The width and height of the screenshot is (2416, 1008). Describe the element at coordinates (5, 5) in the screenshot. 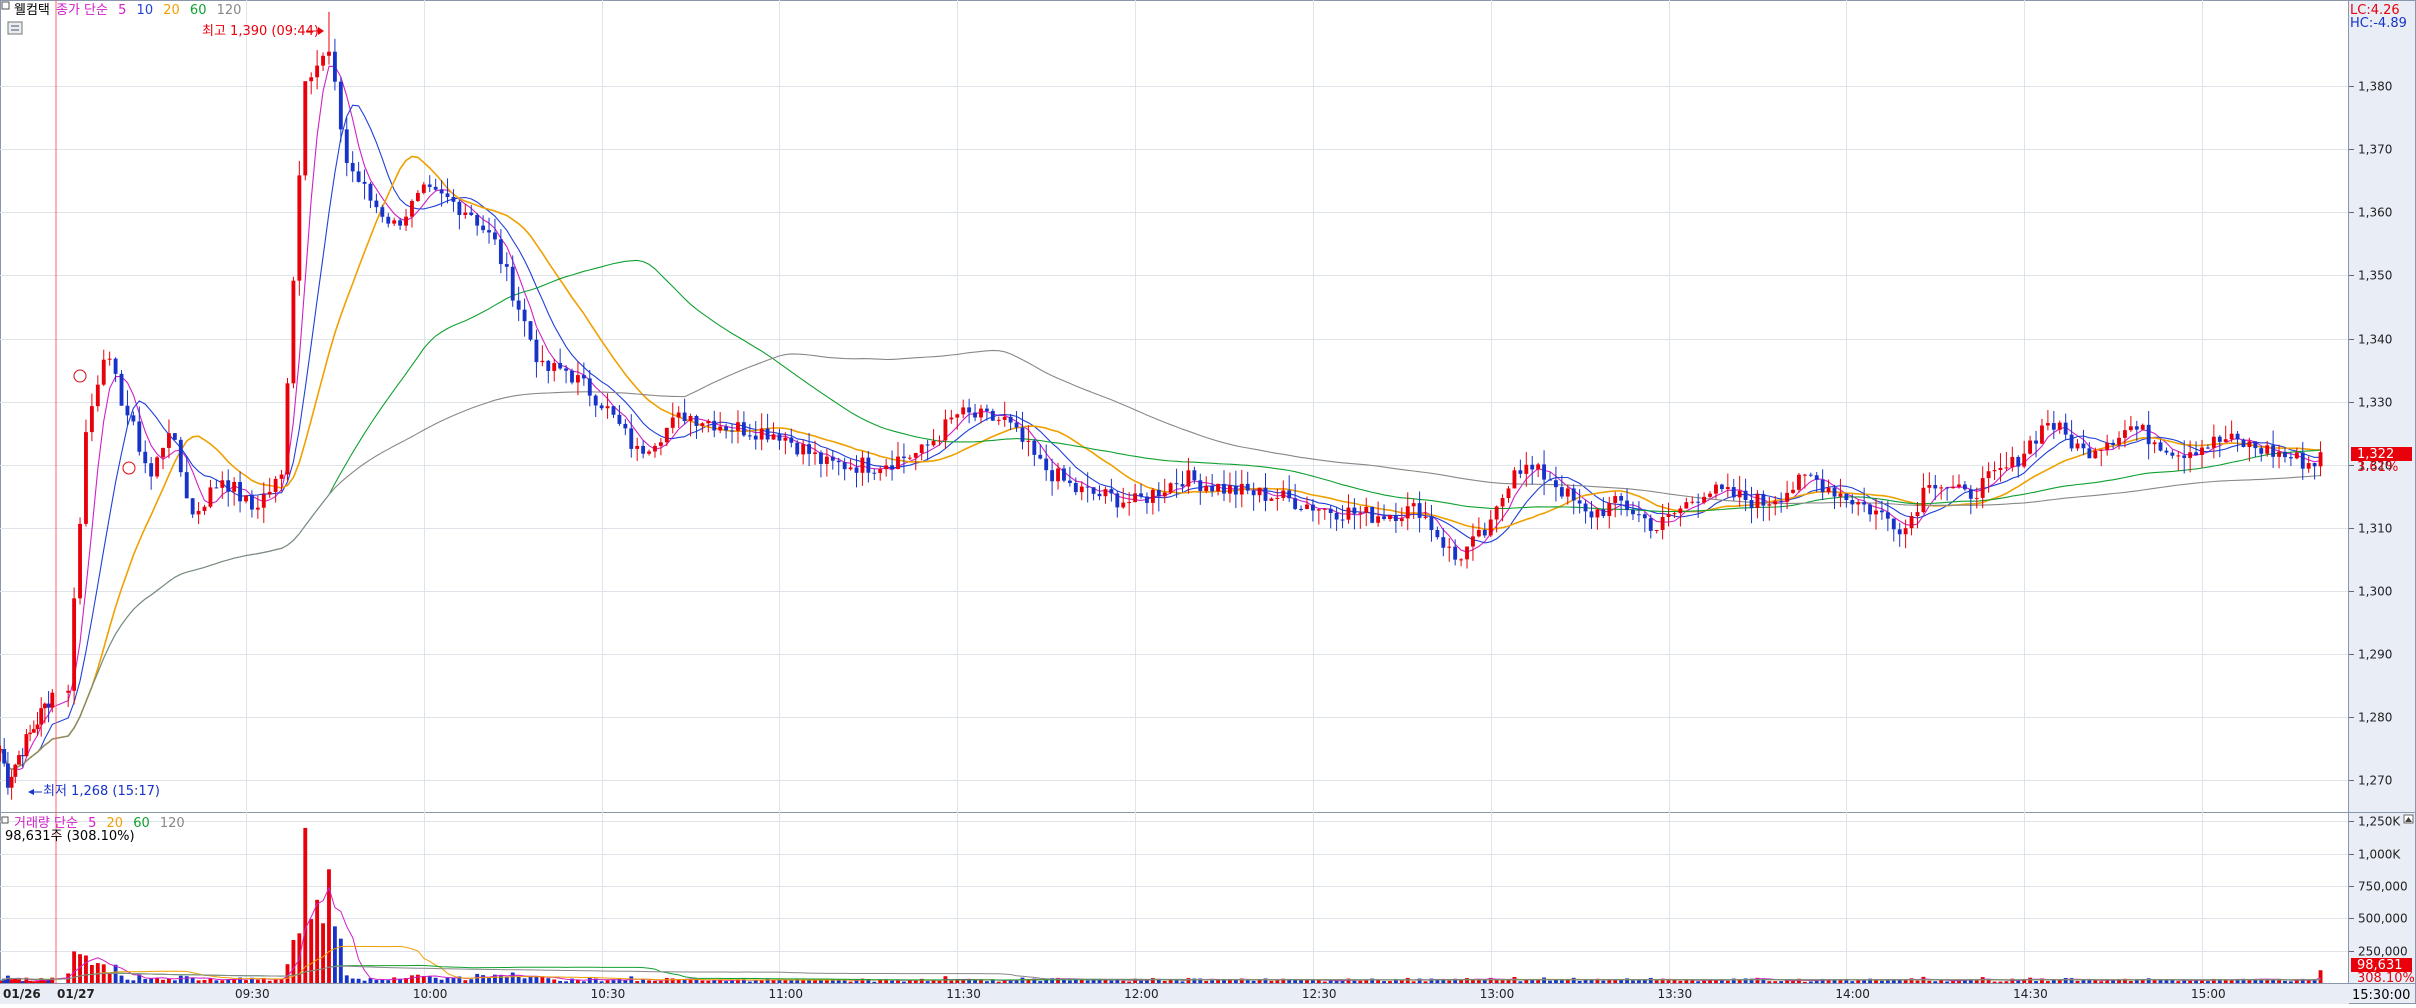

I see `menu-toggle-icon` at that location.